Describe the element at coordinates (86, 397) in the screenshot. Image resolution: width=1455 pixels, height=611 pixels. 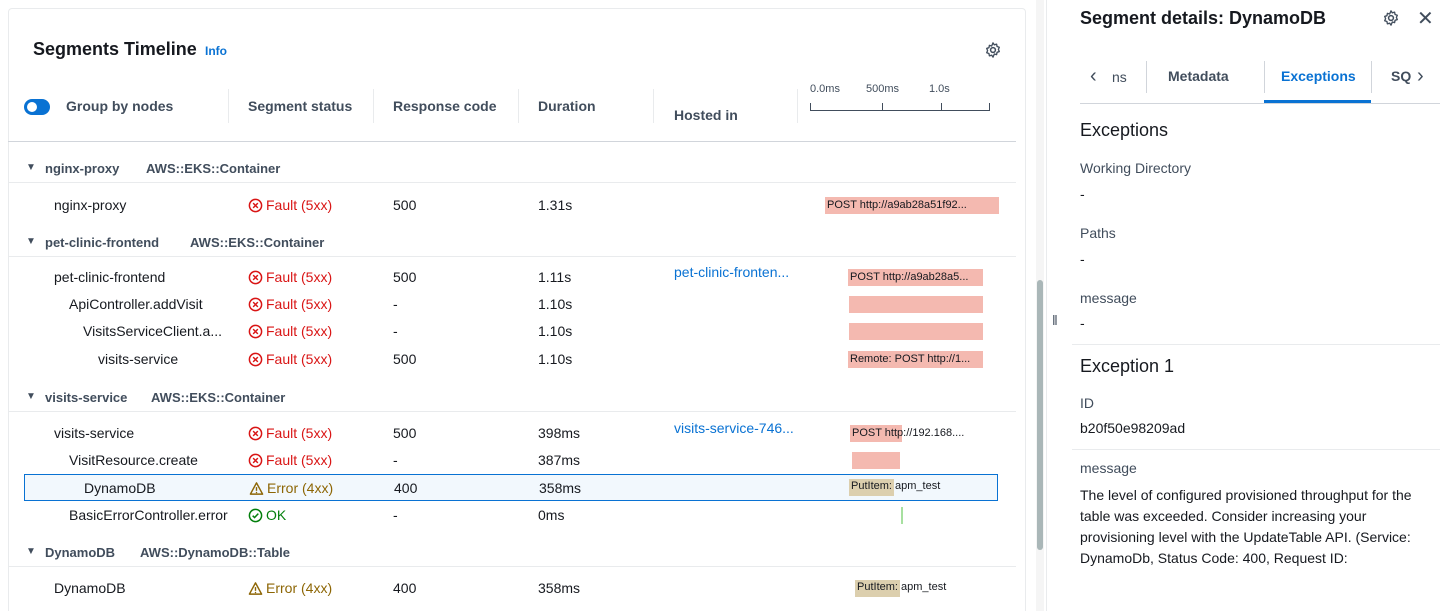
I see `group-name: visits-service` at that location.